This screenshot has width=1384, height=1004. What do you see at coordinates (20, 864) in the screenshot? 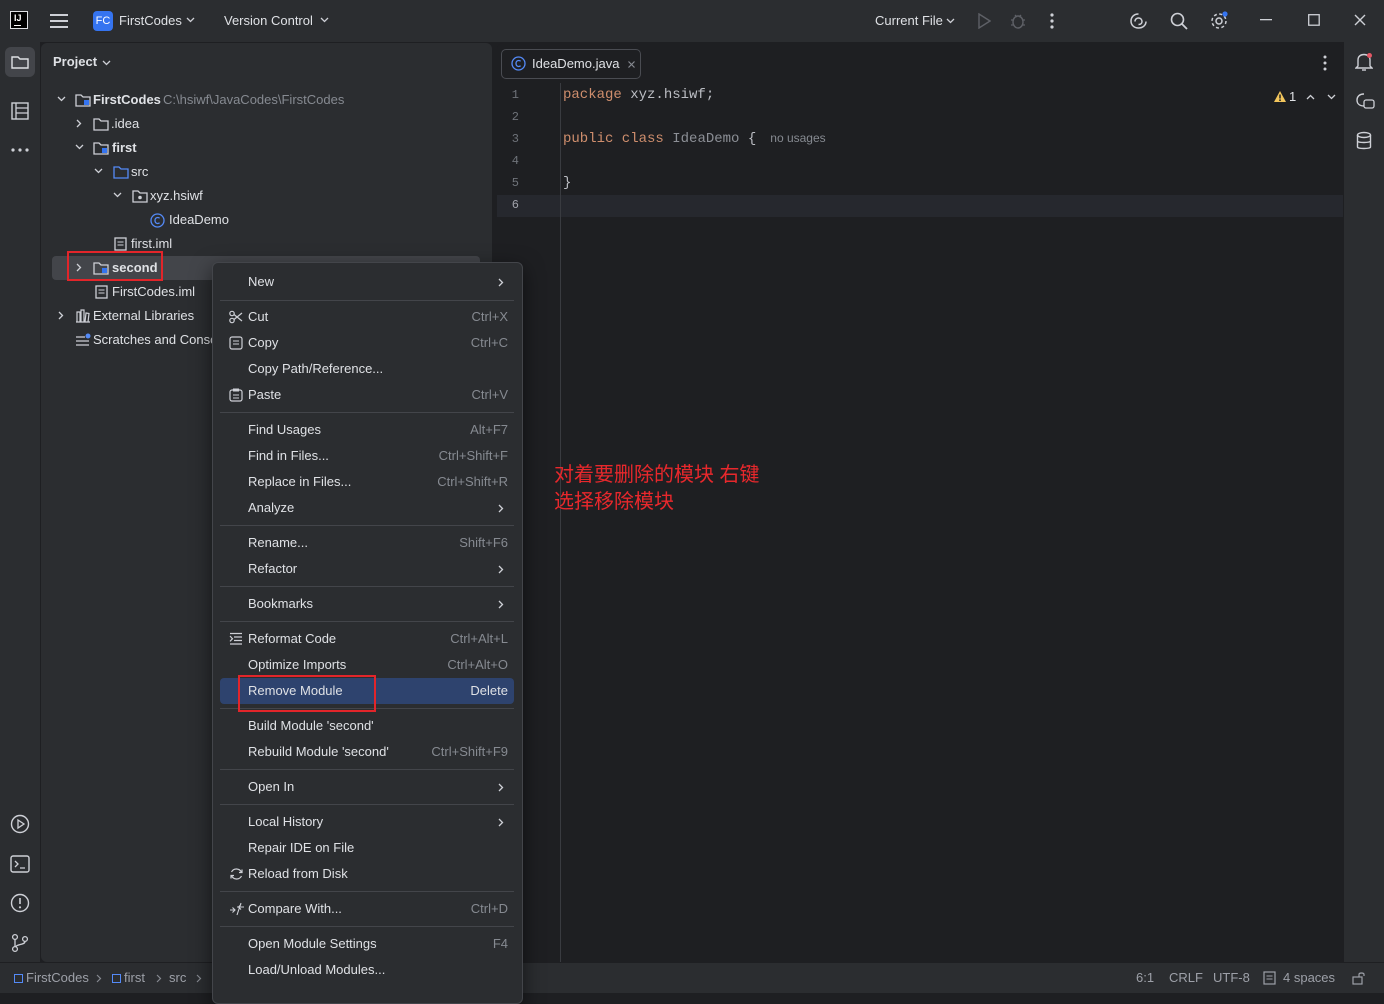
I see `terminal-icon` at bounding box center [20, 864].